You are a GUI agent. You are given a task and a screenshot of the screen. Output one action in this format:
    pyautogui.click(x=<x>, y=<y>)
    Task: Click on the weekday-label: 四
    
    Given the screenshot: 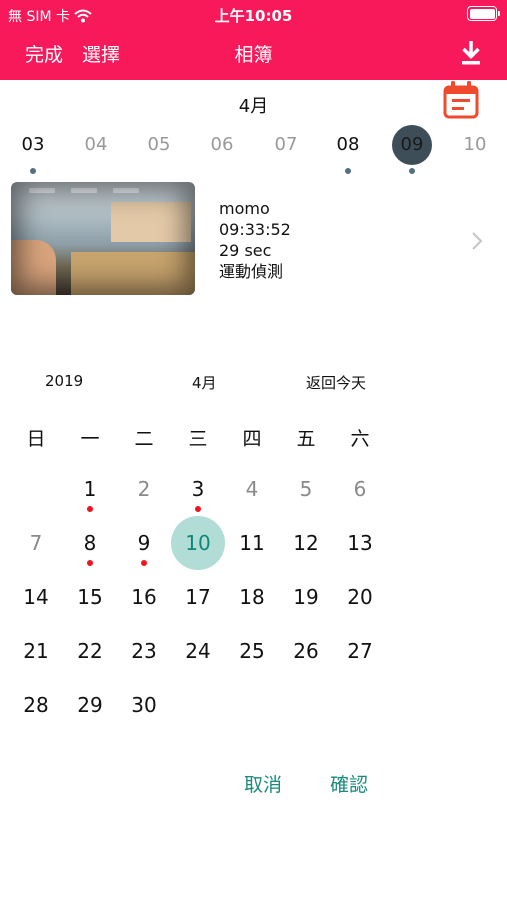 What is the action you would take?
    pyautogui.click(x=252, y=439)
    